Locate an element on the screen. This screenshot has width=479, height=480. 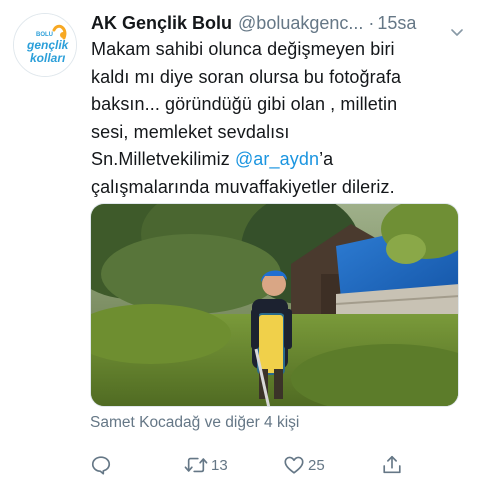
mention-link: @ar_aydn is located at coordinates (277, 159).